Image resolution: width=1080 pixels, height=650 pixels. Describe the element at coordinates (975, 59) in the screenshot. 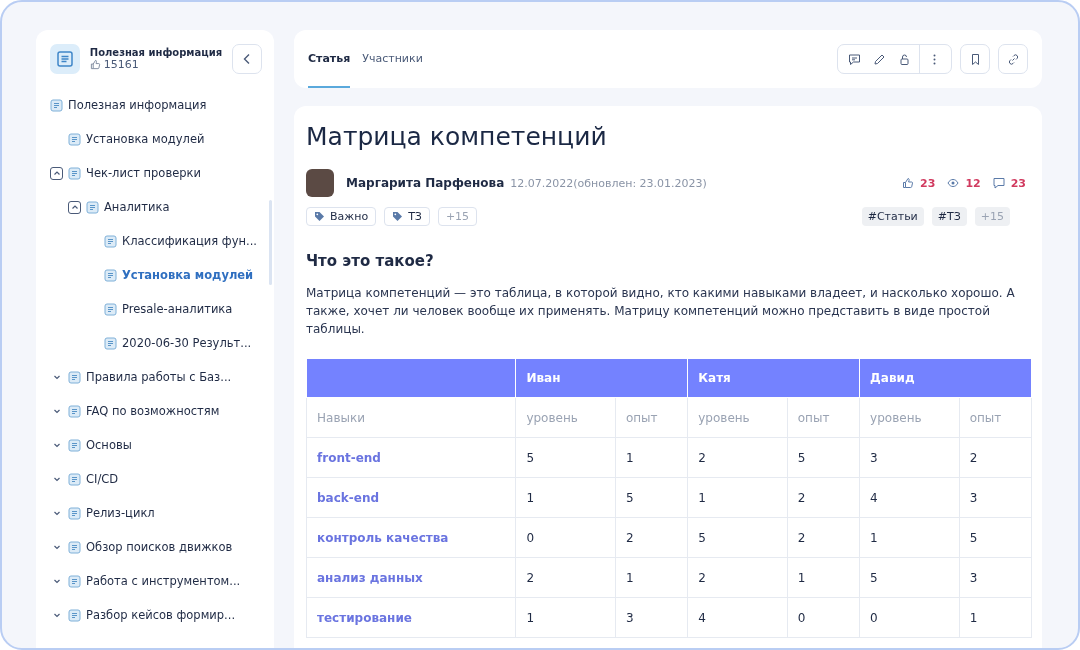

I see `bookmark-button` at that location.